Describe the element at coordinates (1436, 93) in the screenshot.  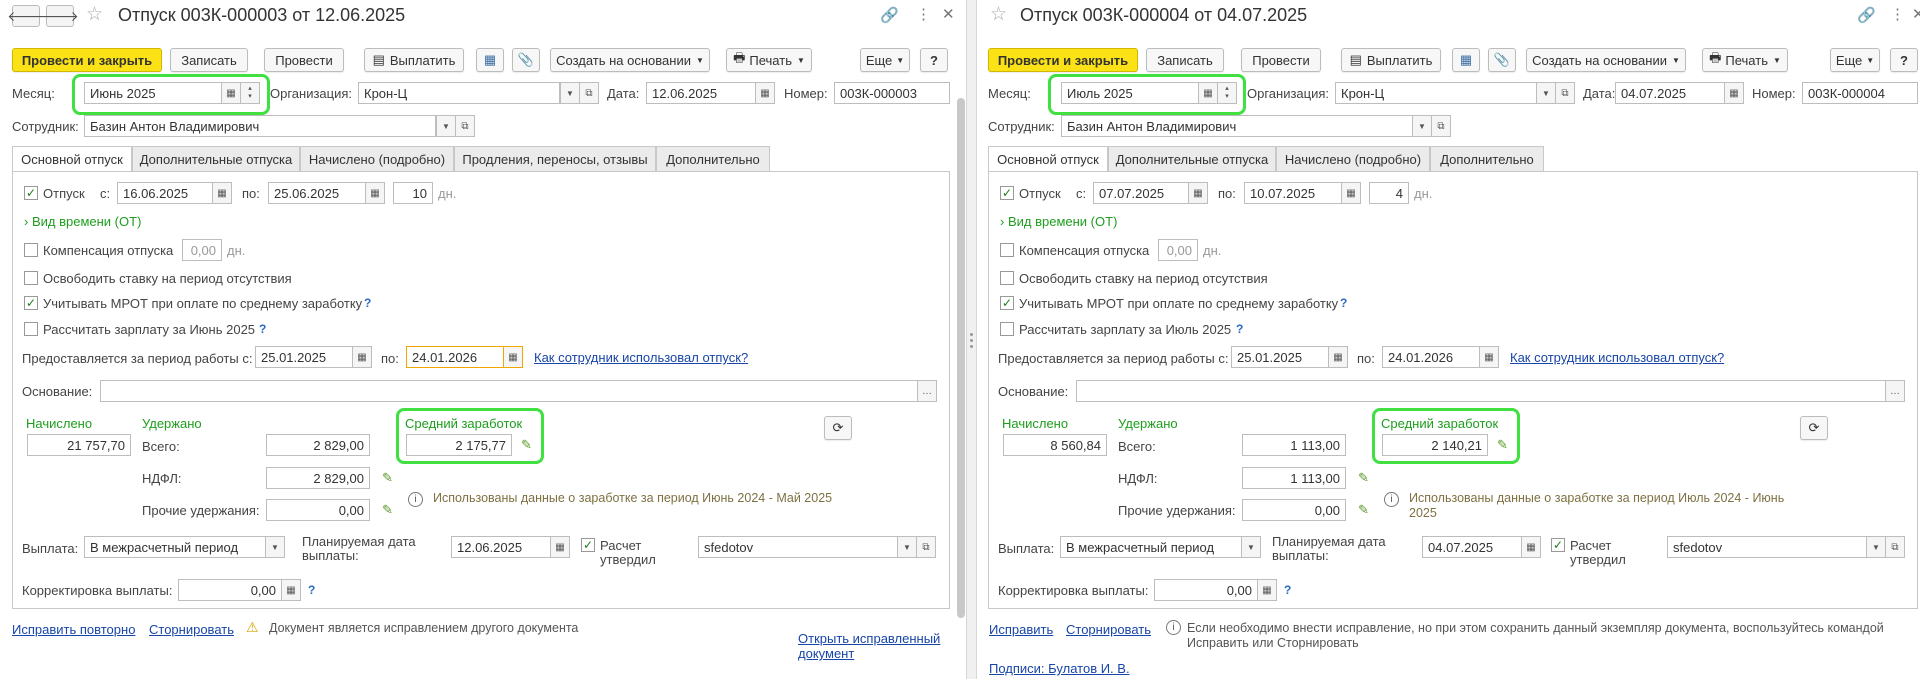
I see `organization-field: Крон-Ц` at that location.